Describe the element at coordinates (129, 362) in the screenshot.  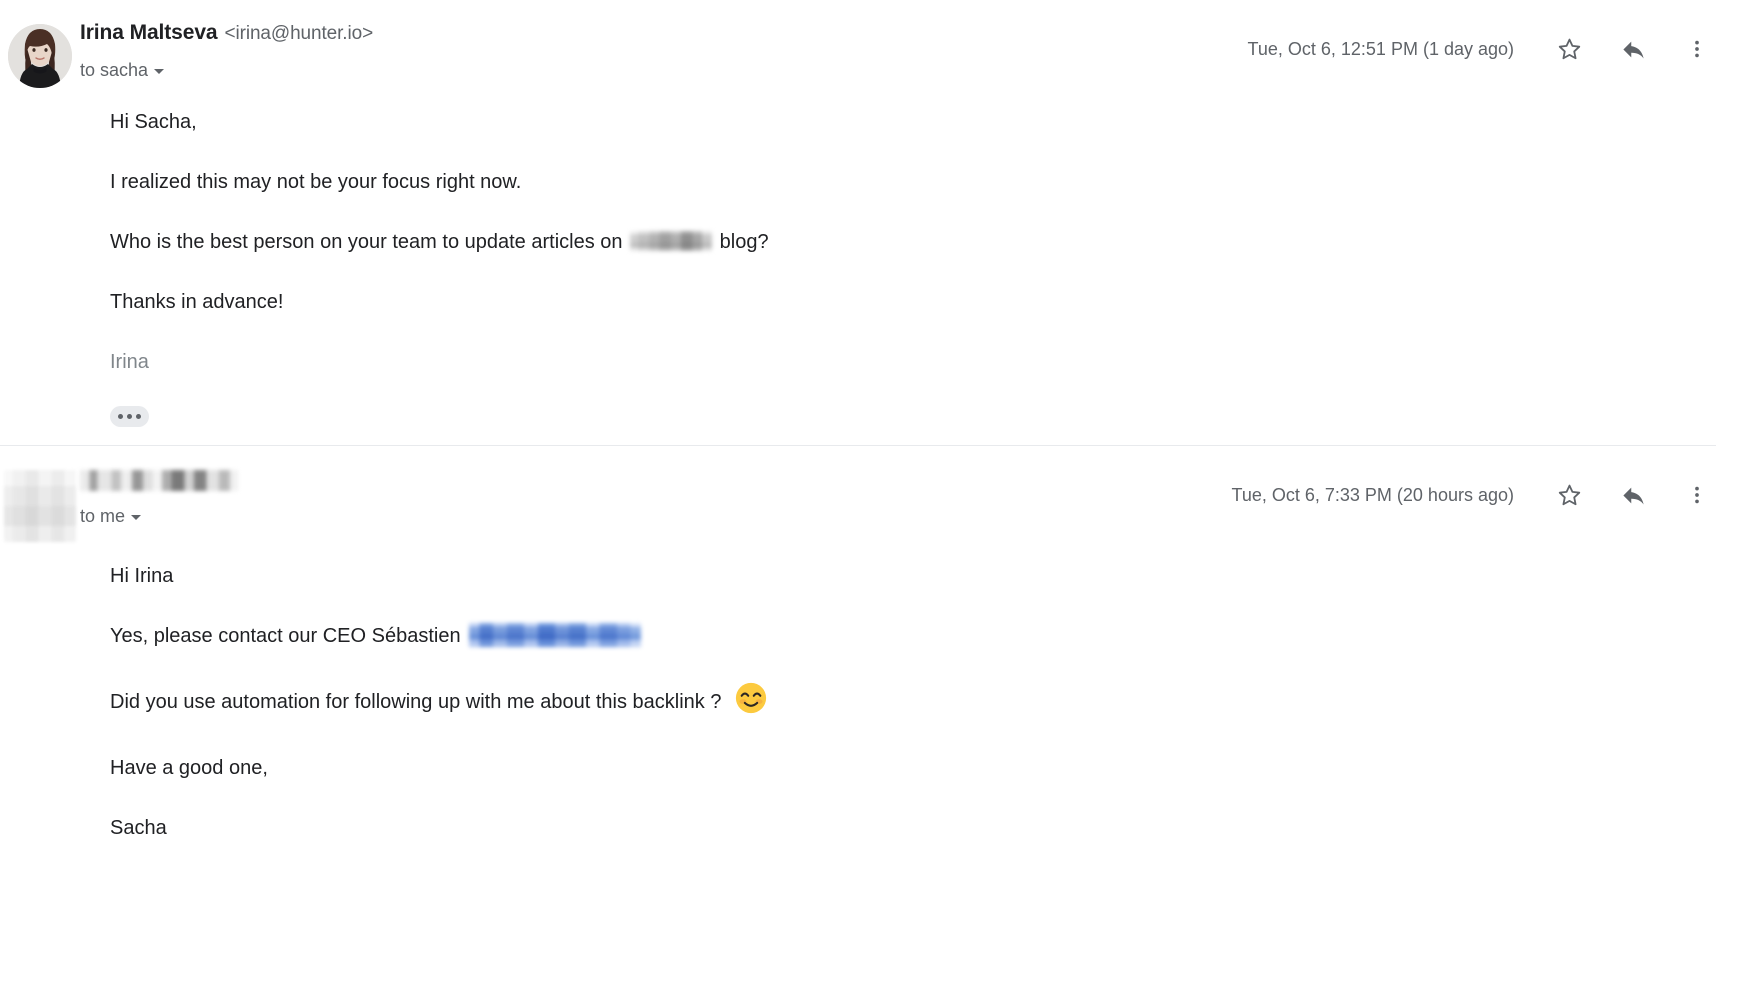
I see `signature-text: Irina` at that location.